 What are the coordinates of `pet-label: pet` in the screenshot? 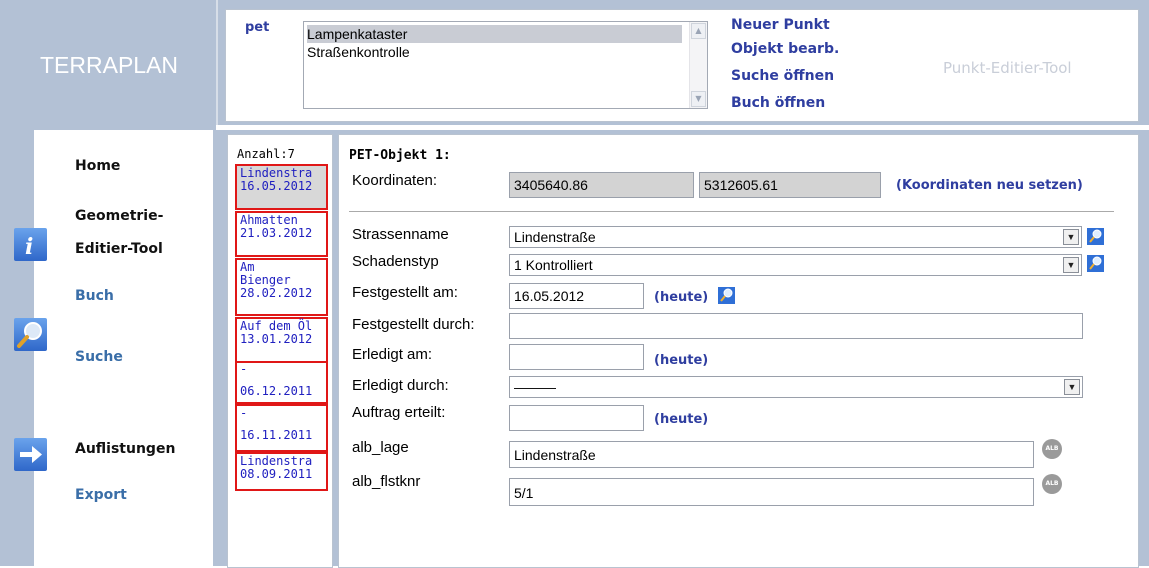 It's located at (257, 27).